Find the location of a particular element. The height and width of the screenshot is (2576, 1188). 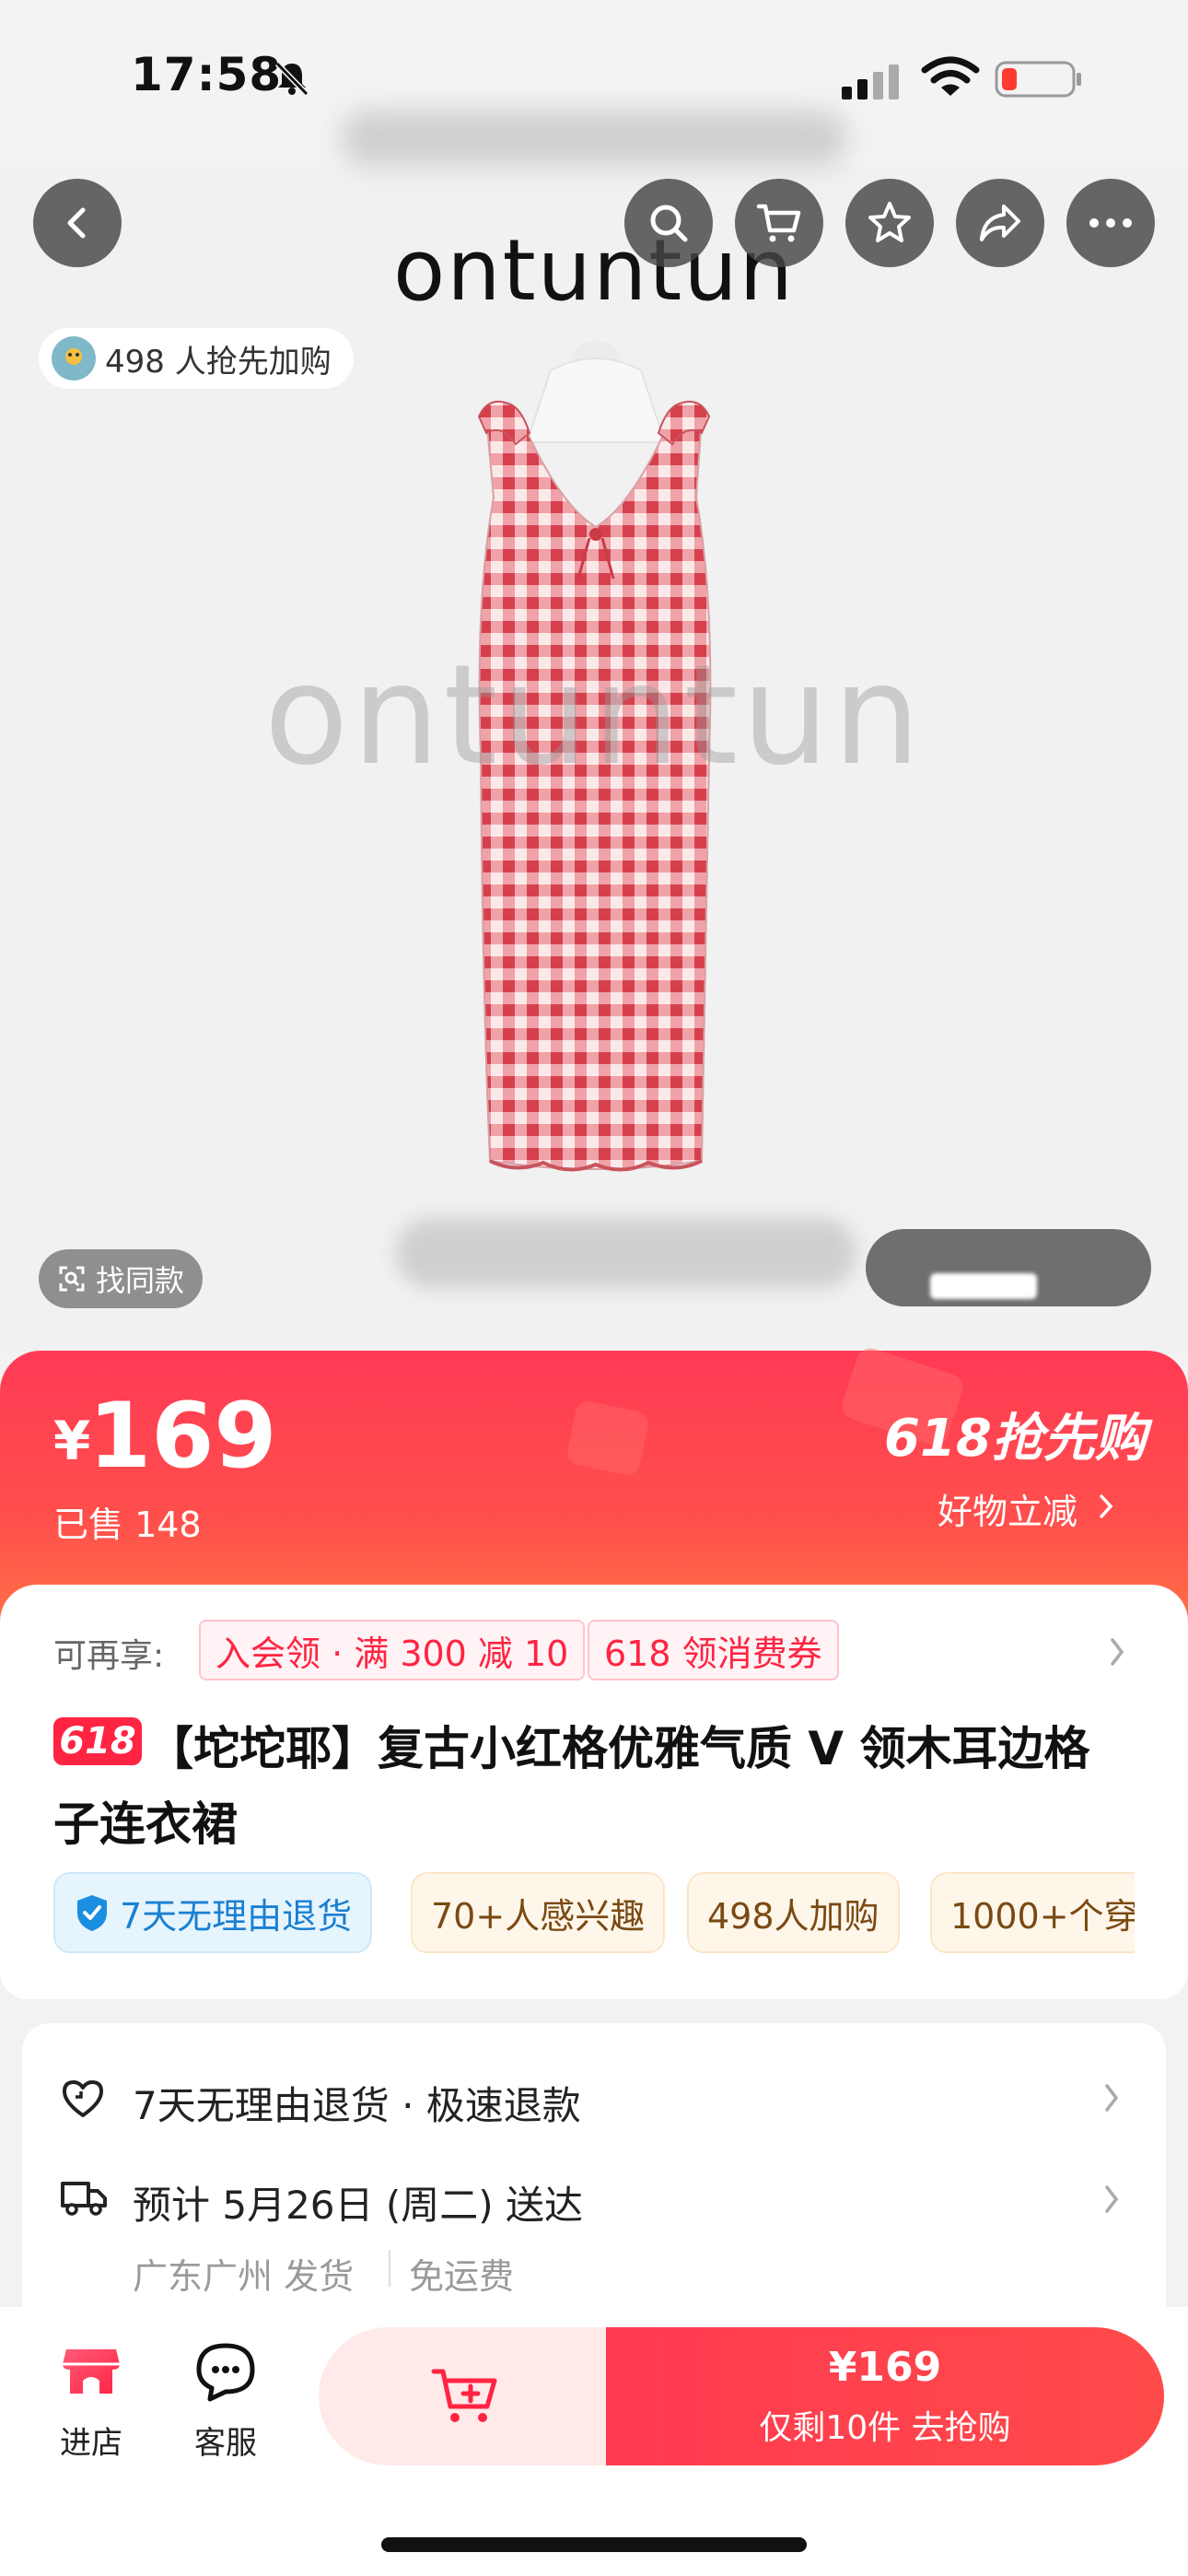

search-button is located at coordinates (668, 223).